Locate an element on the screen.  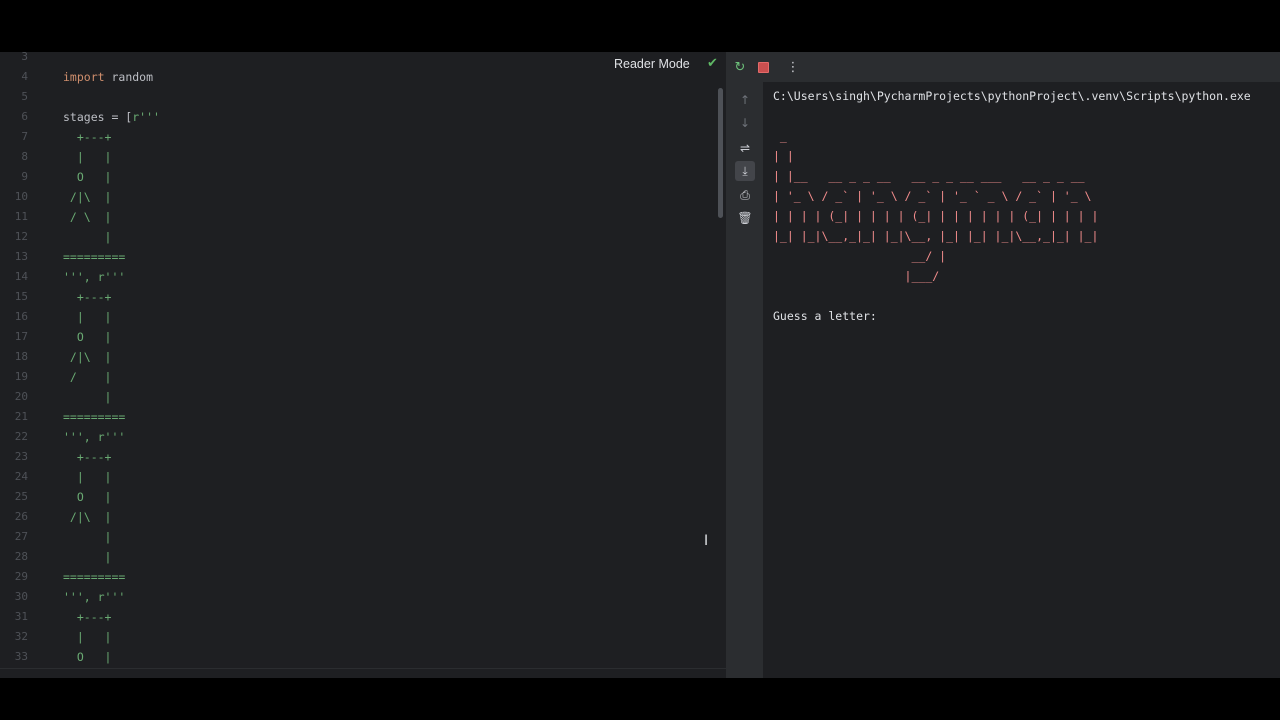
editor-bottom-divider is located at coordinates (363, 668).